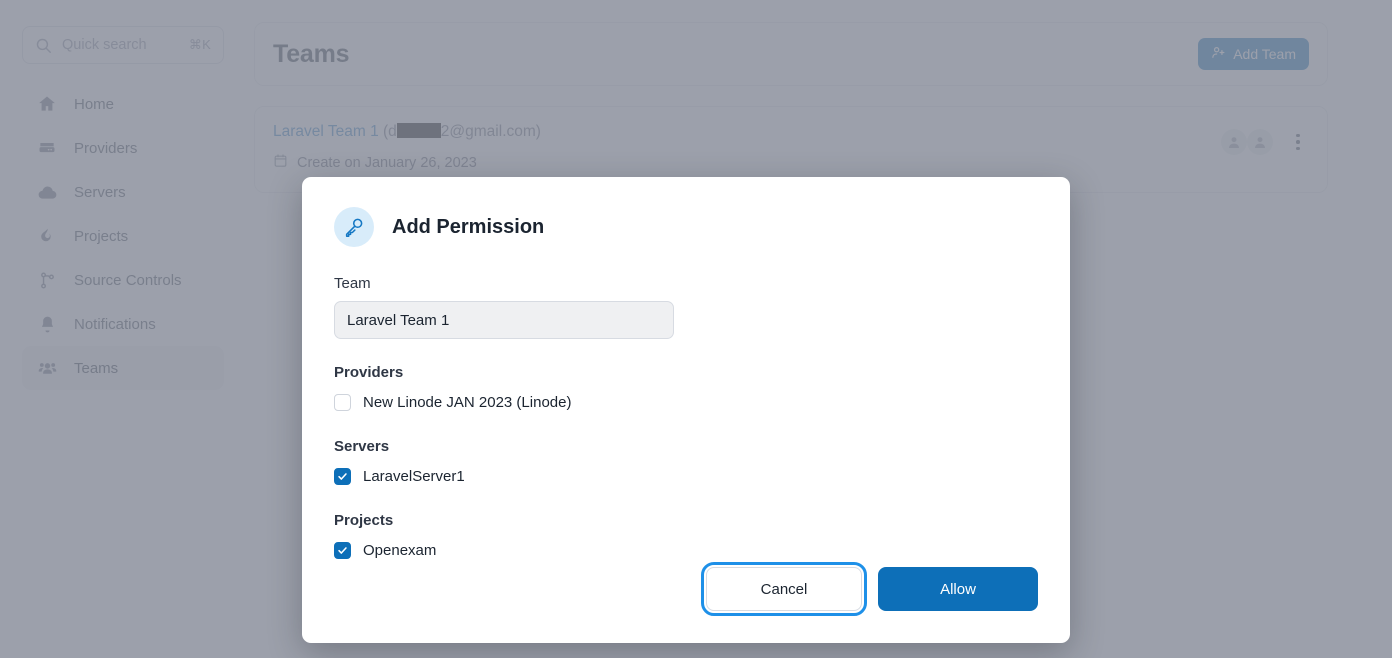  Describe the element at coordinates (398, 320) in the screenshot. I see `team-input-value: Laravel Team 1` at that location.